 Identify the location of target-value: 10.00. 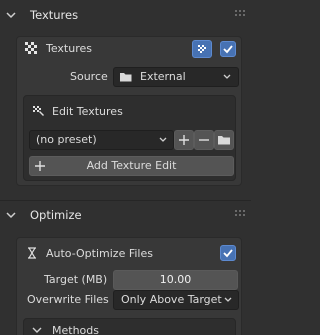
(175, 279).